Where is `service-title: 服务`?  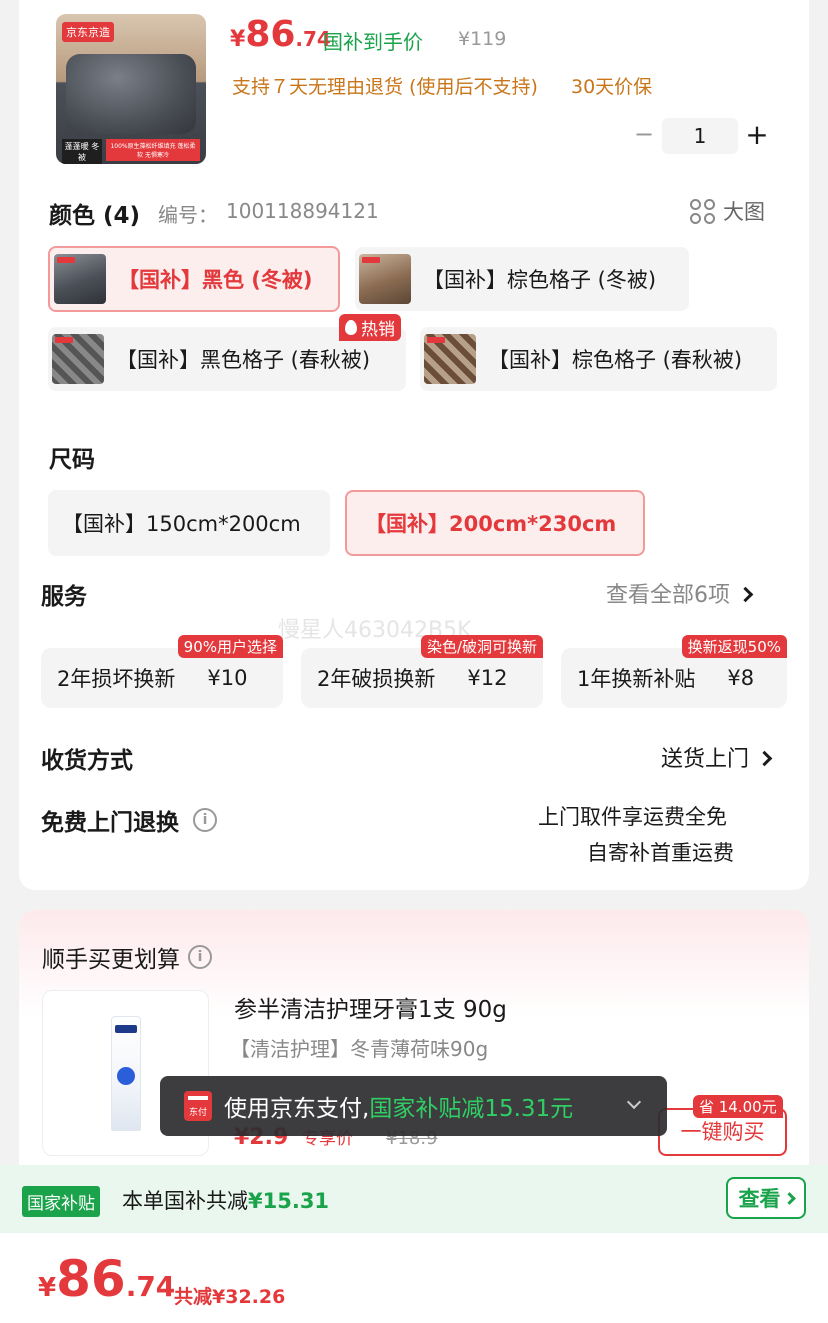
service-title: 服务 is located at coordinates (64, 597).